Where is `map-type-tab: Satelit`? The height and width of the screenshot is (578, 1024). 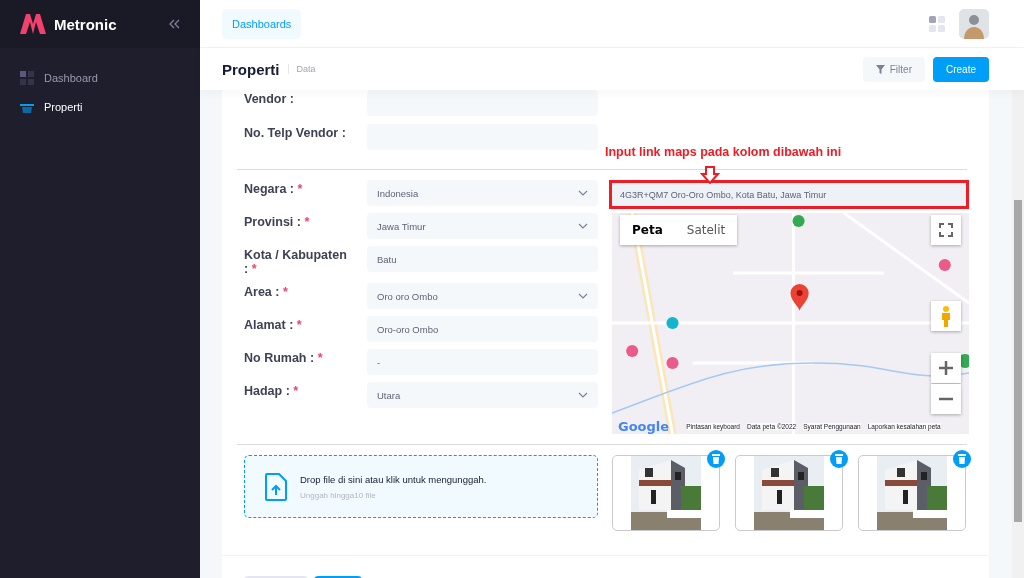
map-type-tab: Satelit is located at coordinates (706, 230).